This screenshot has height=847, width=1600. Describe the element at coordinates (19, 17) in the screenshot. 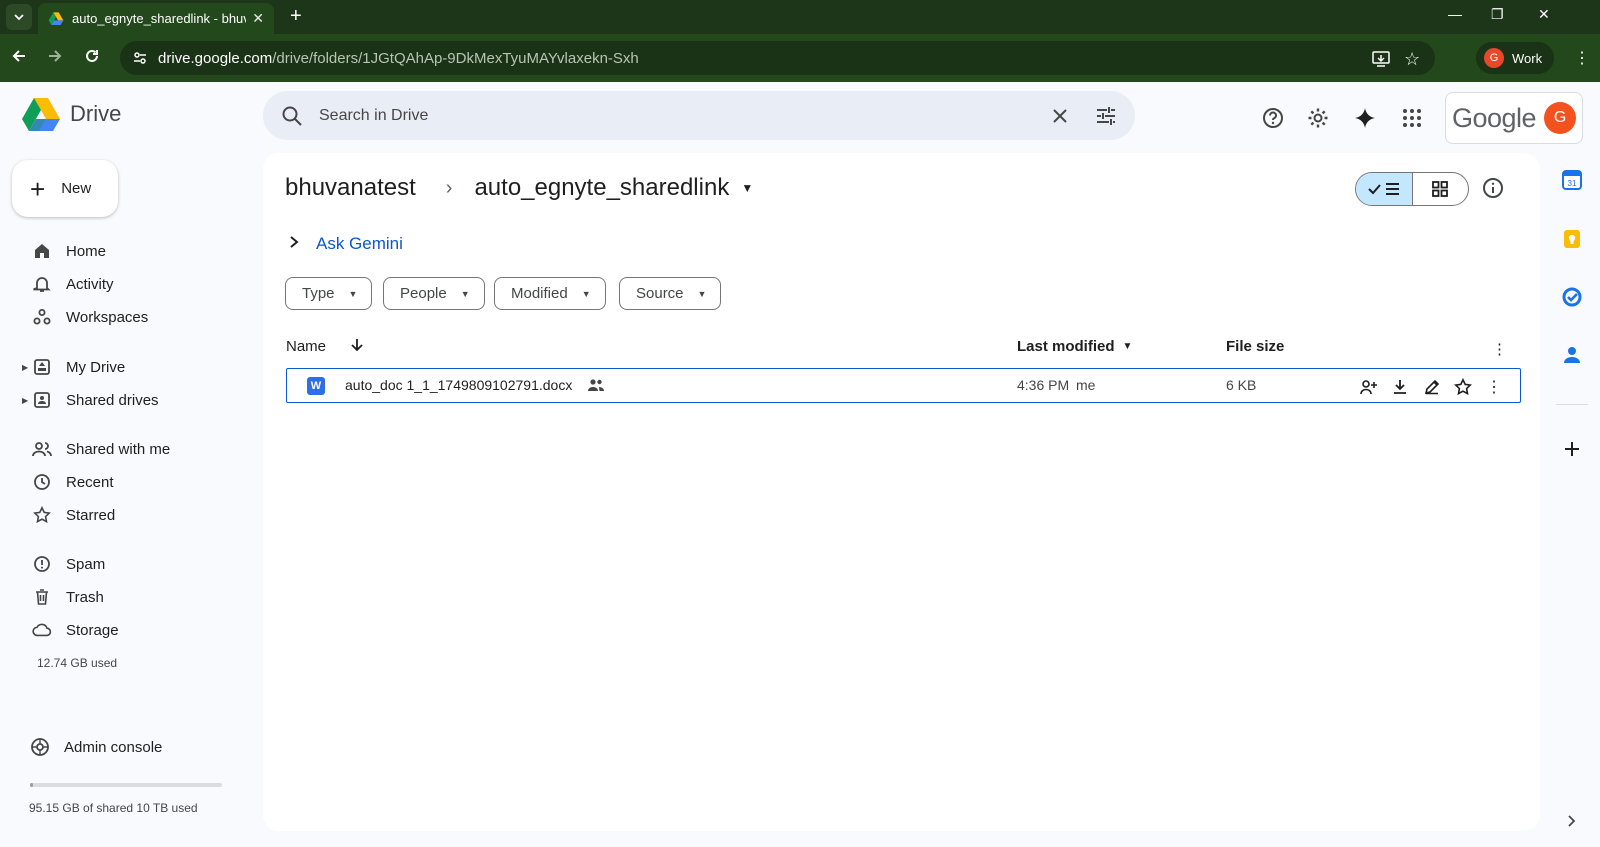

I see `tab-search-button` at that location.